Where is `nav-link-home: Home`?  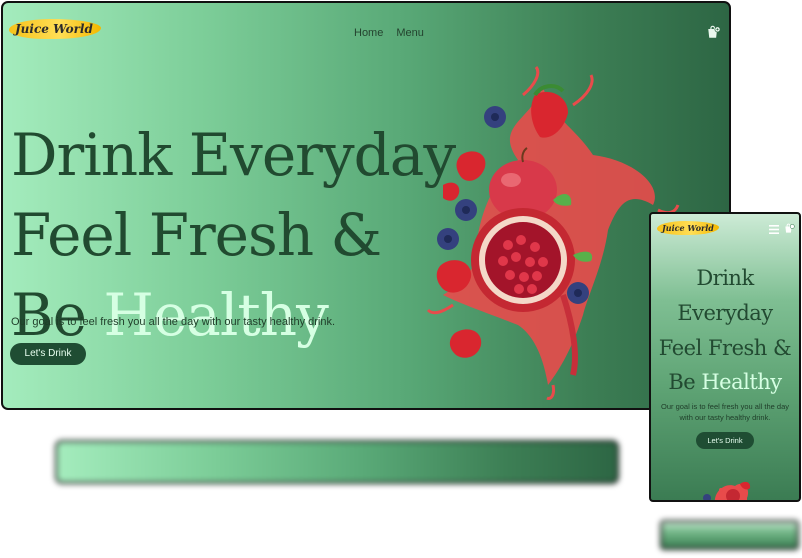 nav-link-home: Home is located at coordinates (368, 33).